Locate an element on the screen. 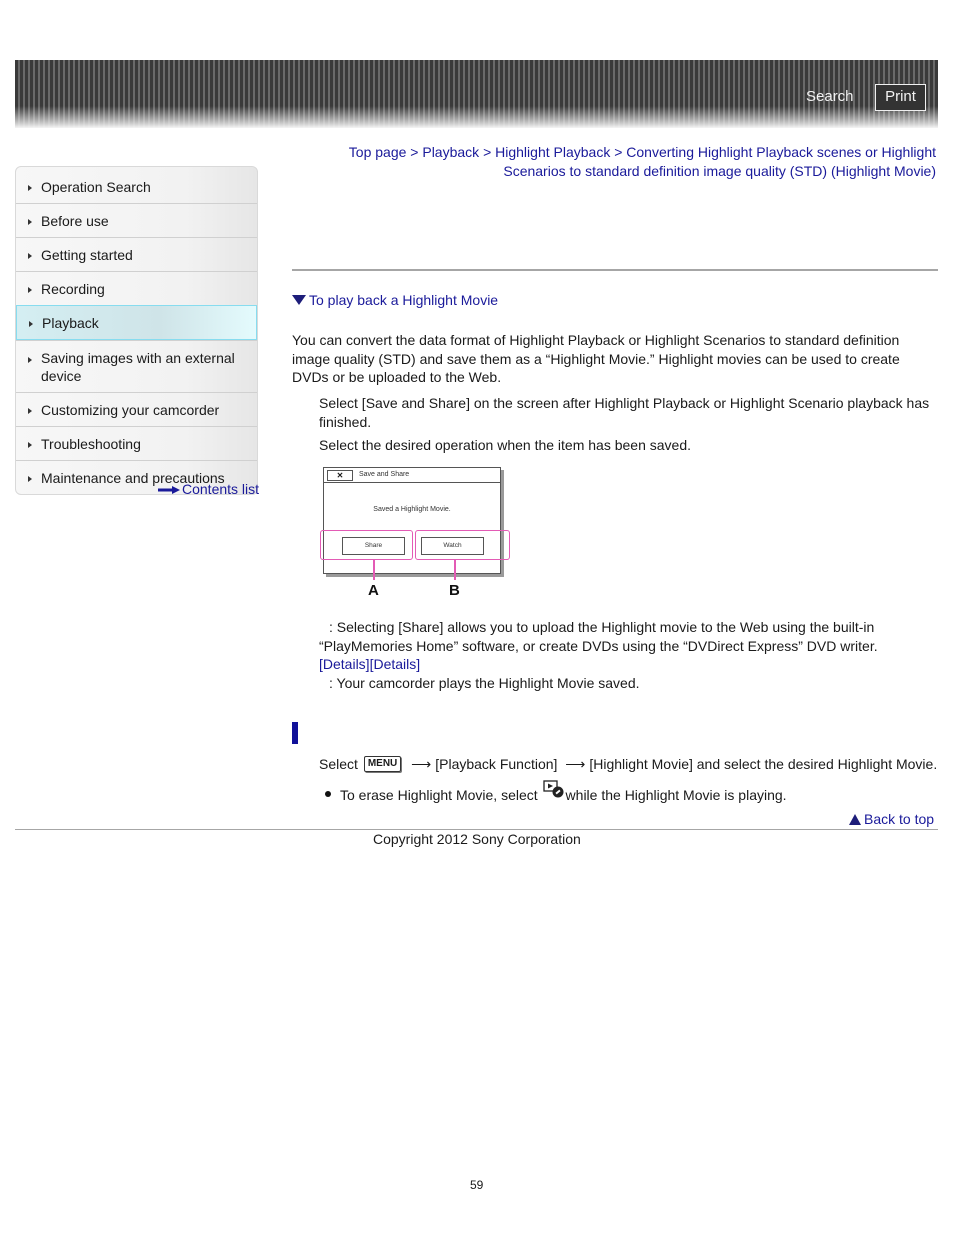 The height and width of the screenshot is (1235, 954). print-button: Print is located at coordinates (900, 97).